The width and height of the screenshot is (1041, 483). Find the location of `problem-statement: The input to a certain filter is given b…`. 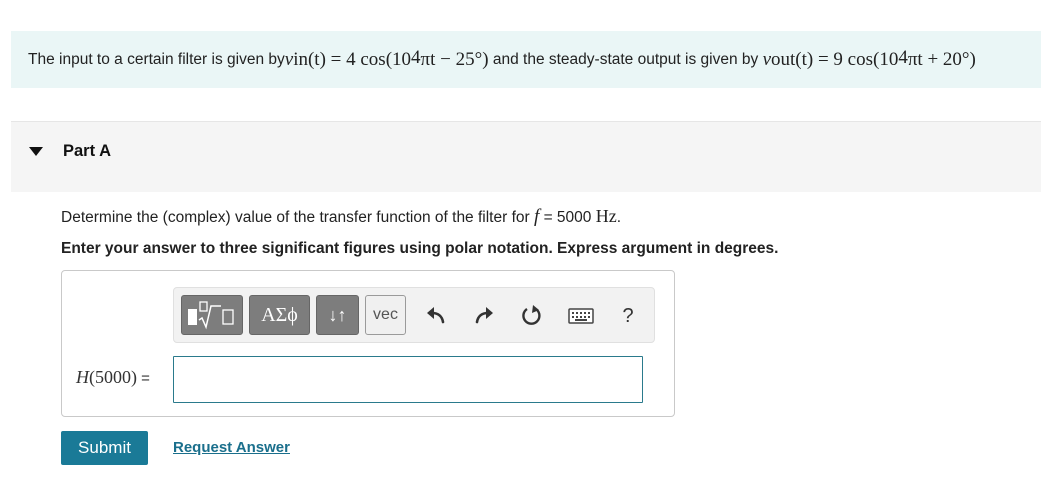

problem-statement: The input to a certain filter is given b… is located at coordinates (526, 59).